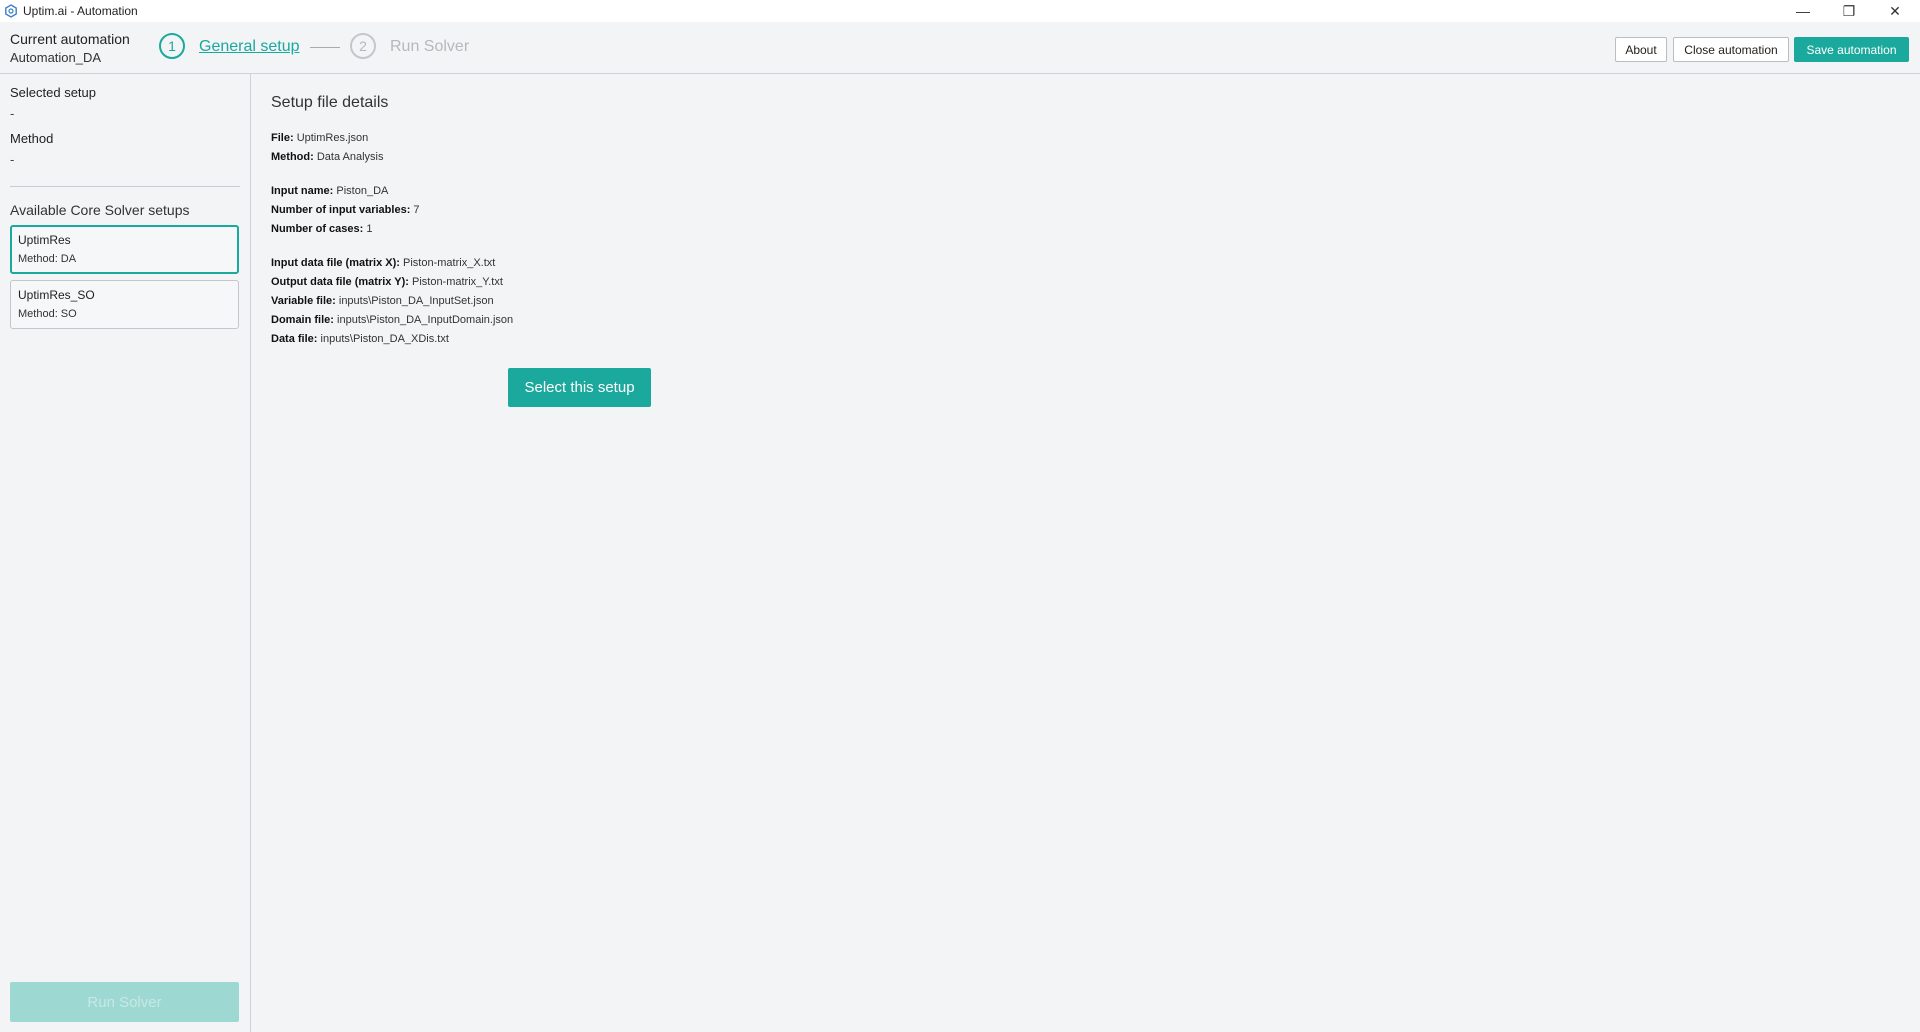 The image size is (1920, 1032). What do you see at coordinates (340, 282) in the screenshot?
I see `detail-key: Output data file (matrix Y):` at bounding box center [340, 282].